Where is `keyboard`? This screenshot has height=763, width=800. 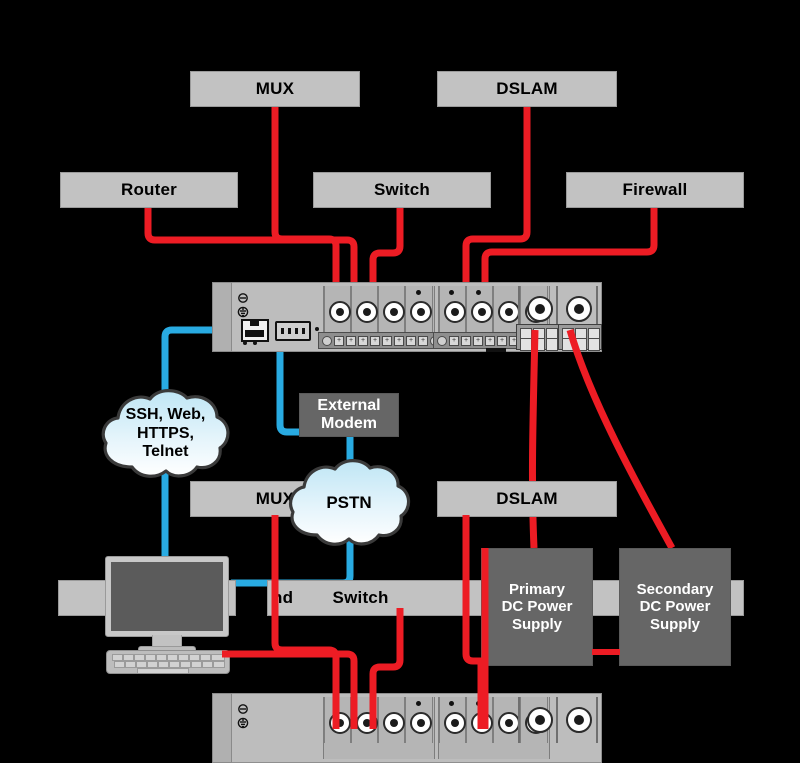
keyboard is located at coordinates (168, 662).